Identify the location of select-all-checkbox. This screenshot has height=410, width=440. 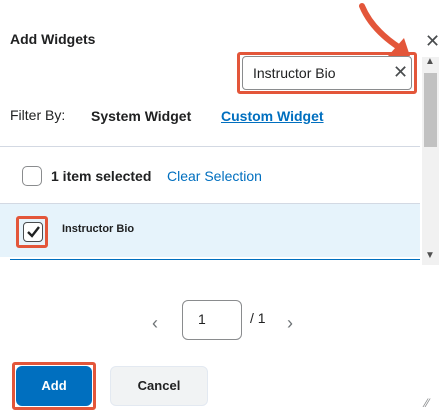
(32, 176).